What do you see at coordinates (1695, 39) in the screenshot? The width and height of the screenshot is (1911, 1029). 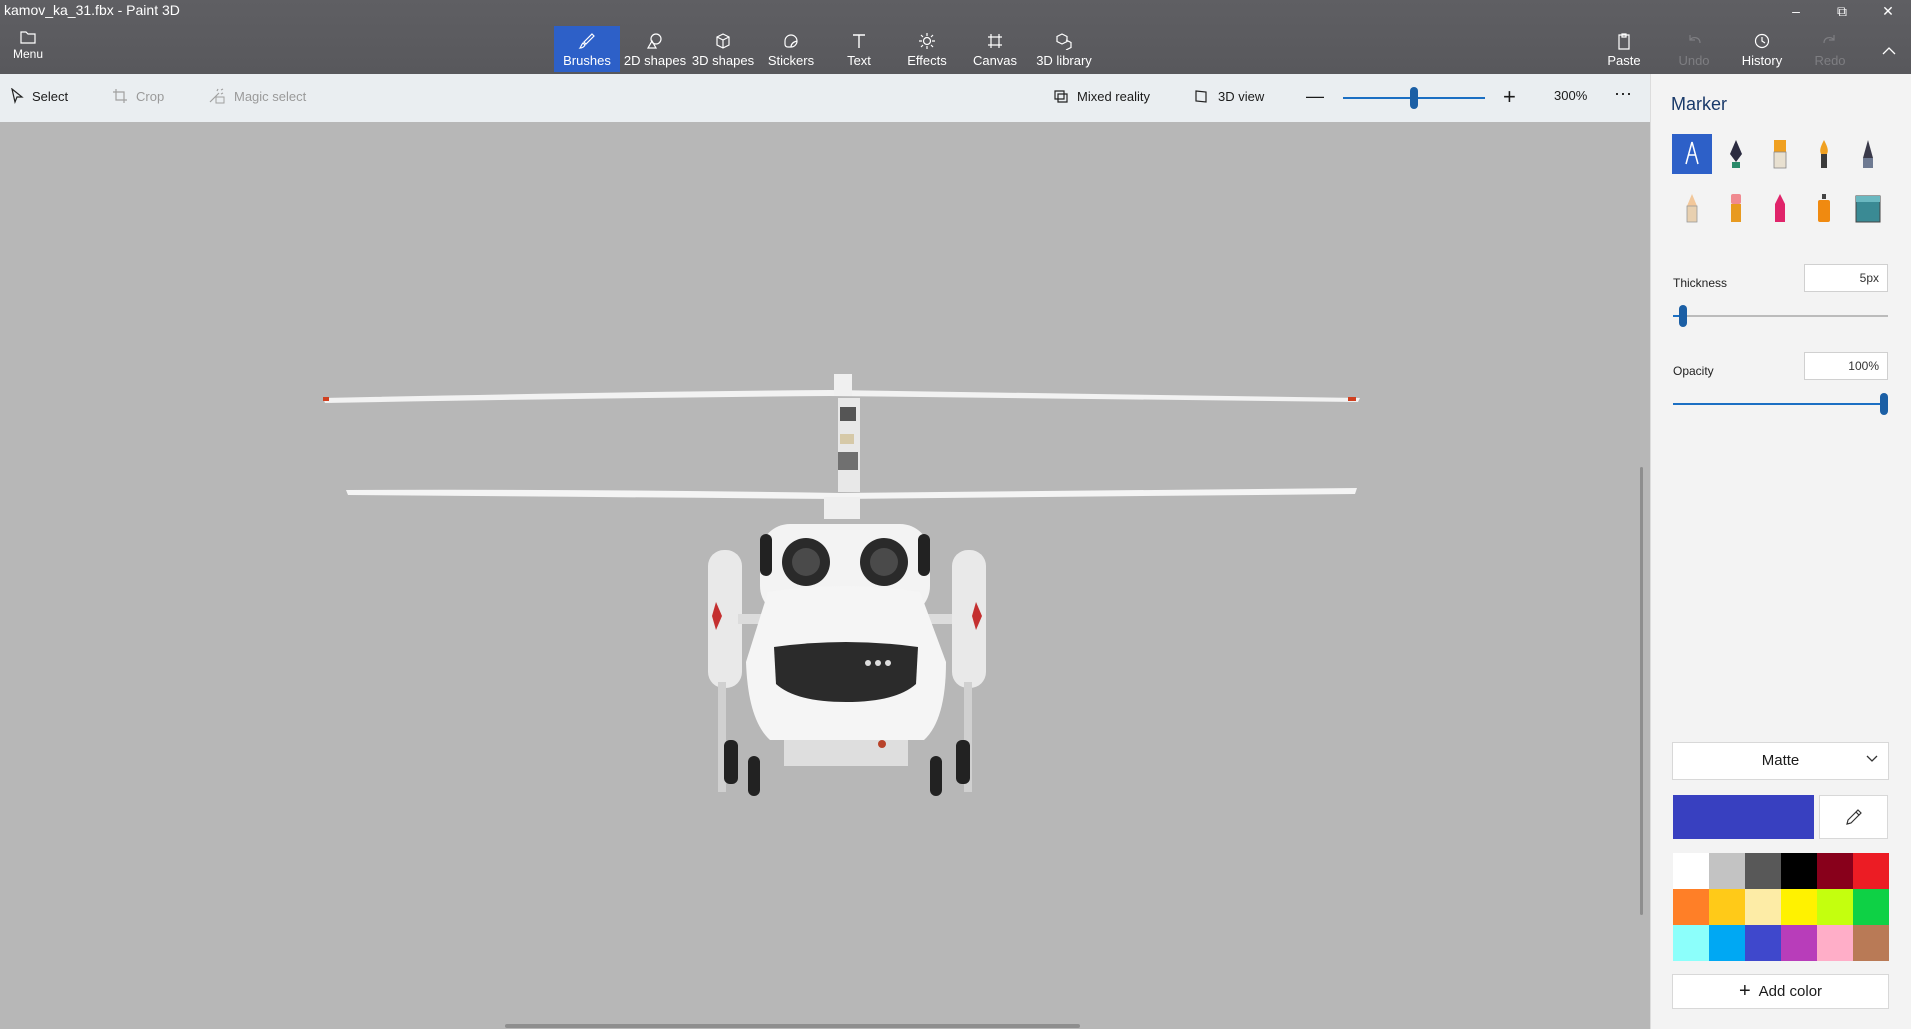 I see `undo-icon` at bounding box center [1695, 39].